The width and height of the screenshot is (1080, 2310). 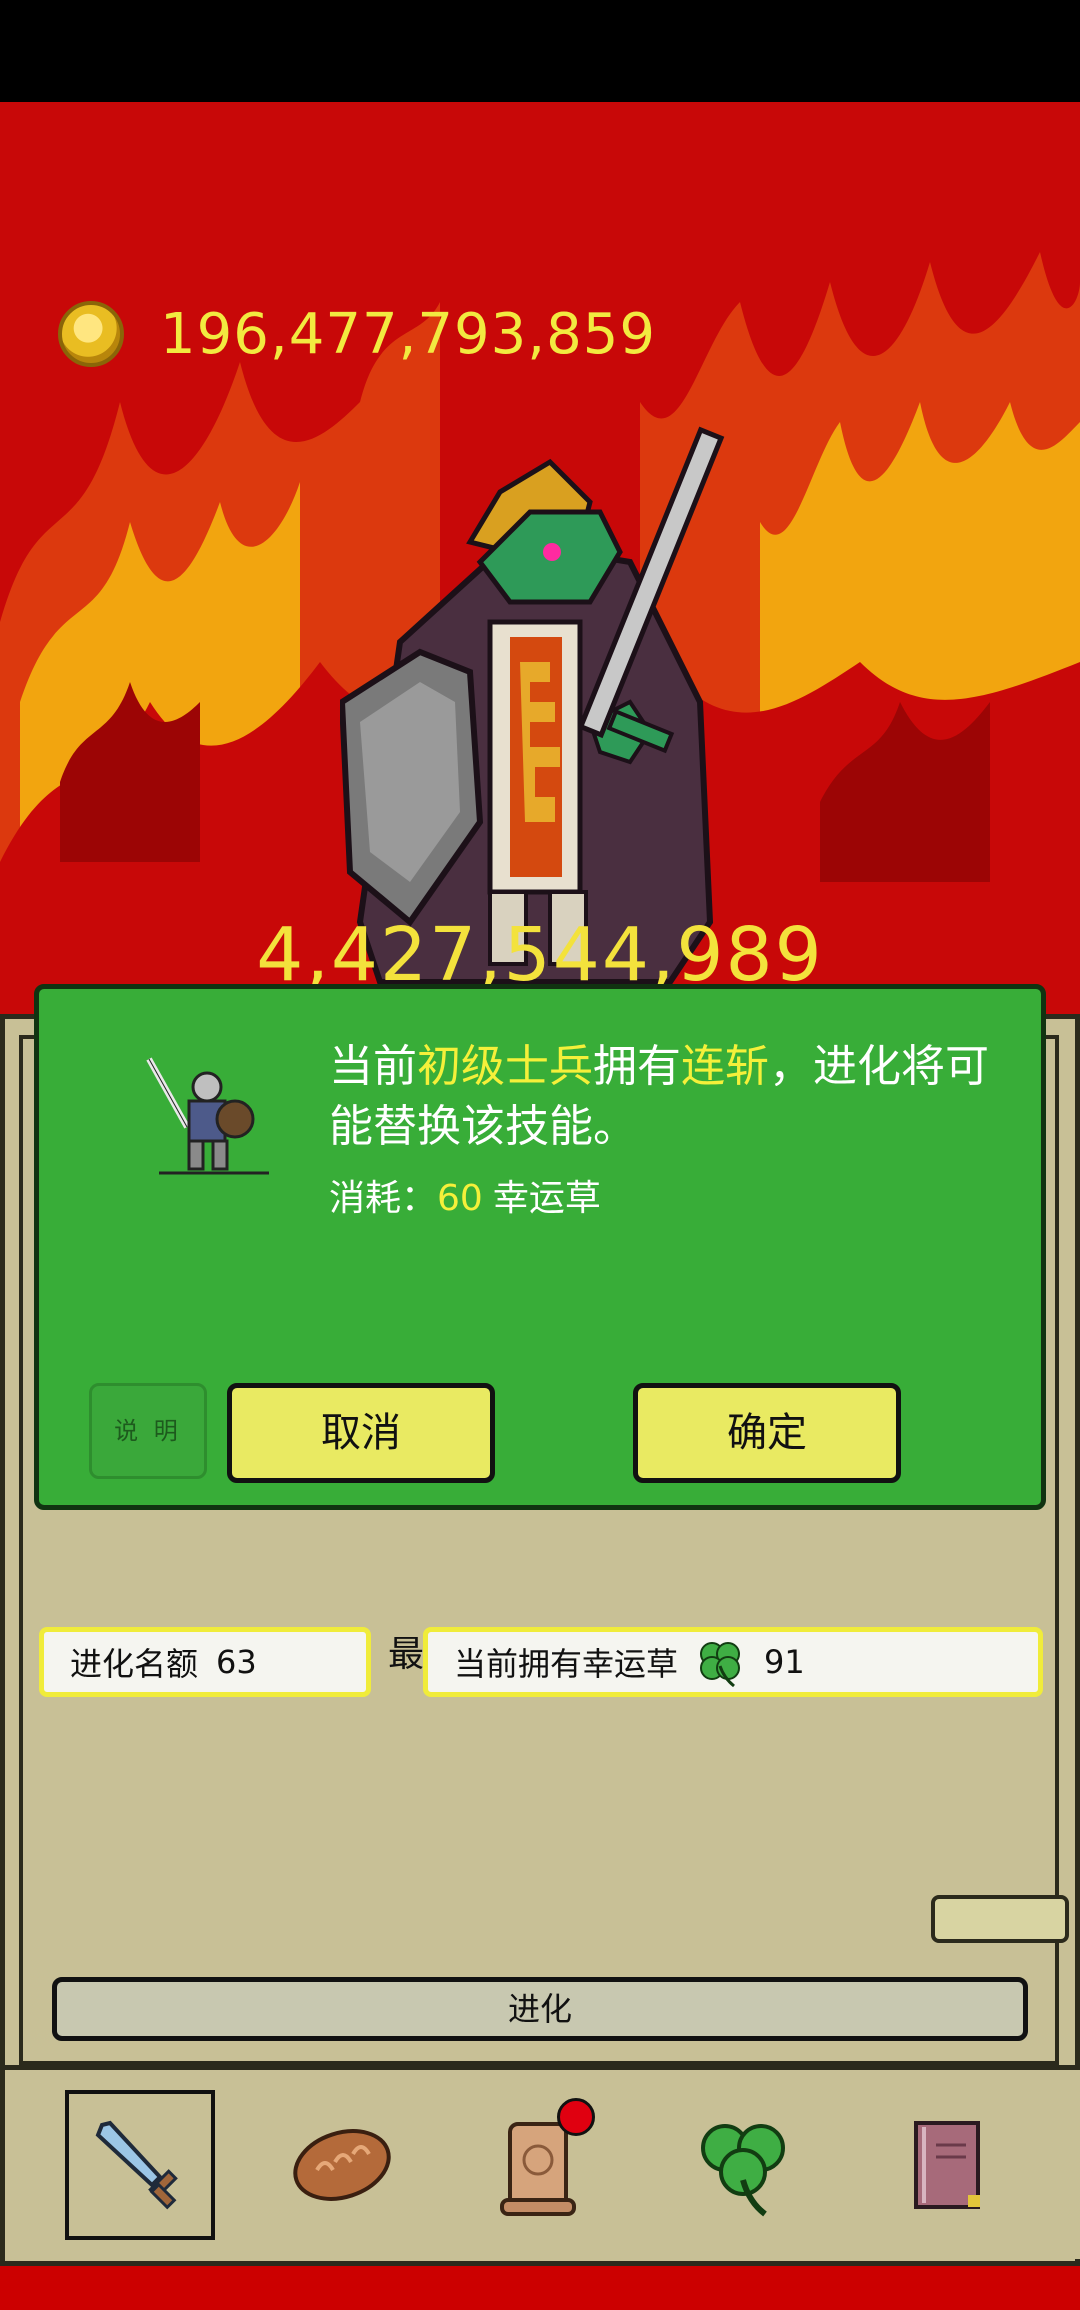 I want to click on tab-weapons, so click(x=140, y=2165).